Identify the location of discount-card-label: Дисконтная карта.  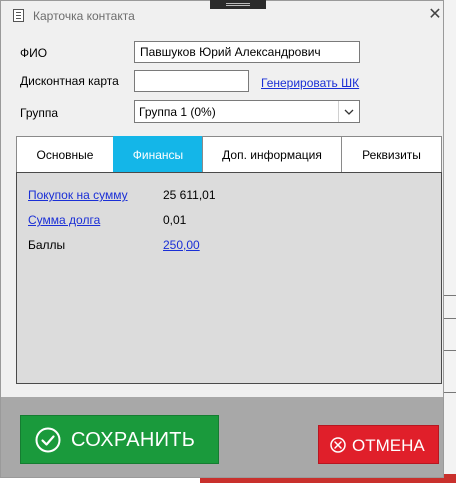
(69, 81).